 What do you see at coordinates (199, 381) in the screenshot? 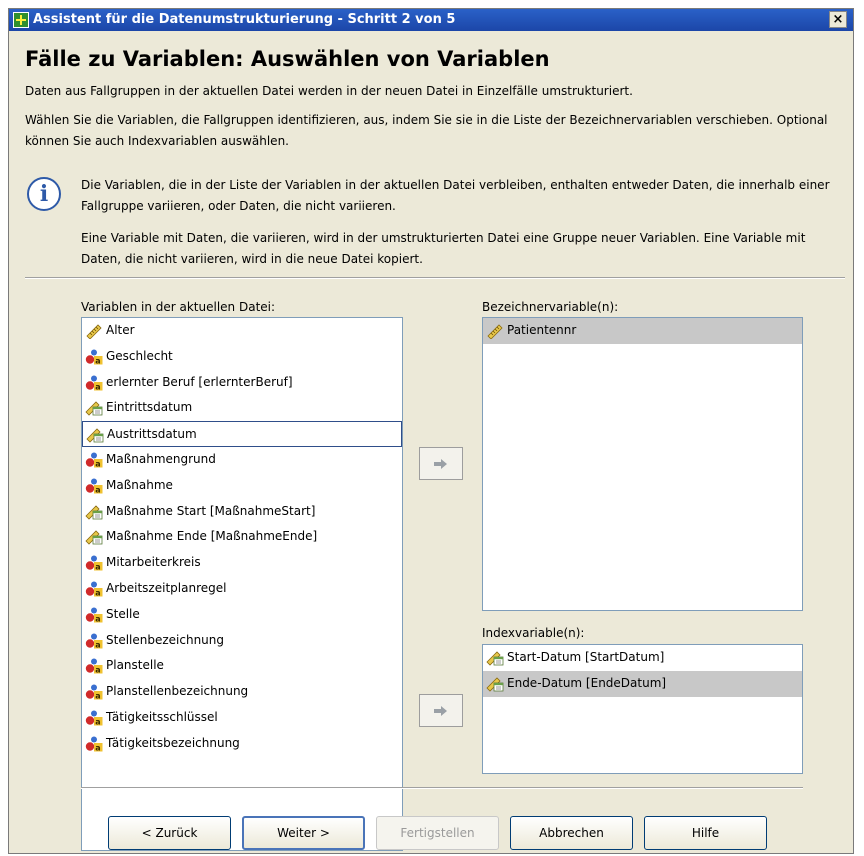
I see `list-item-label: erlernter Beruf [erlernterBeruf]` at bounding box center [199, 381].